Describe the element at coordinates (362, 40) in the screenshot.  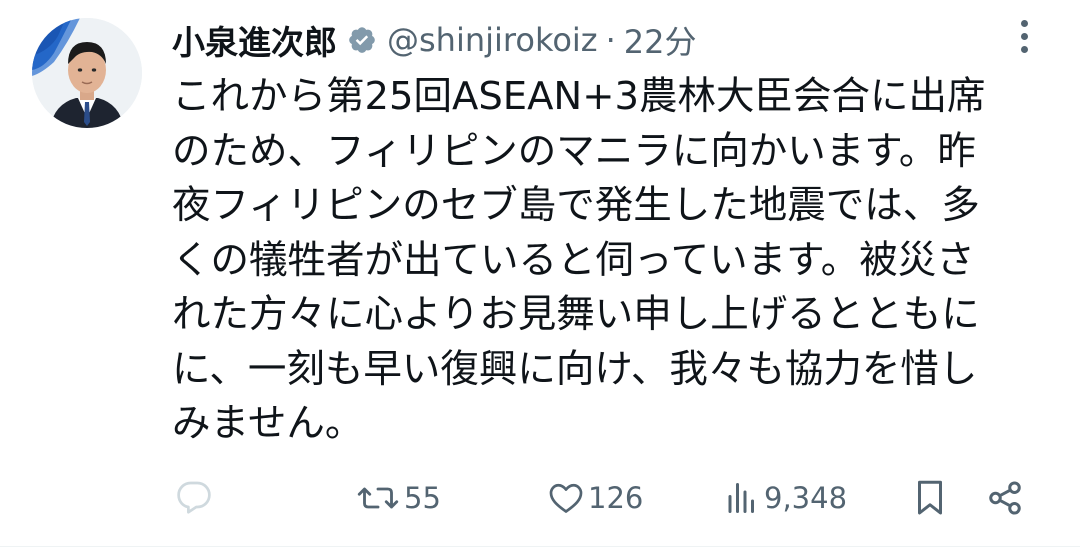
I see `verified-badge-icon` at that location.